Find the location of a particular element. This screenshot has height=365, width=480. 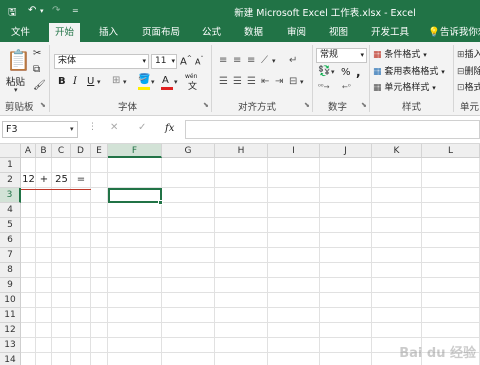

active-cell-F3 is located at coordinates (135, 195).